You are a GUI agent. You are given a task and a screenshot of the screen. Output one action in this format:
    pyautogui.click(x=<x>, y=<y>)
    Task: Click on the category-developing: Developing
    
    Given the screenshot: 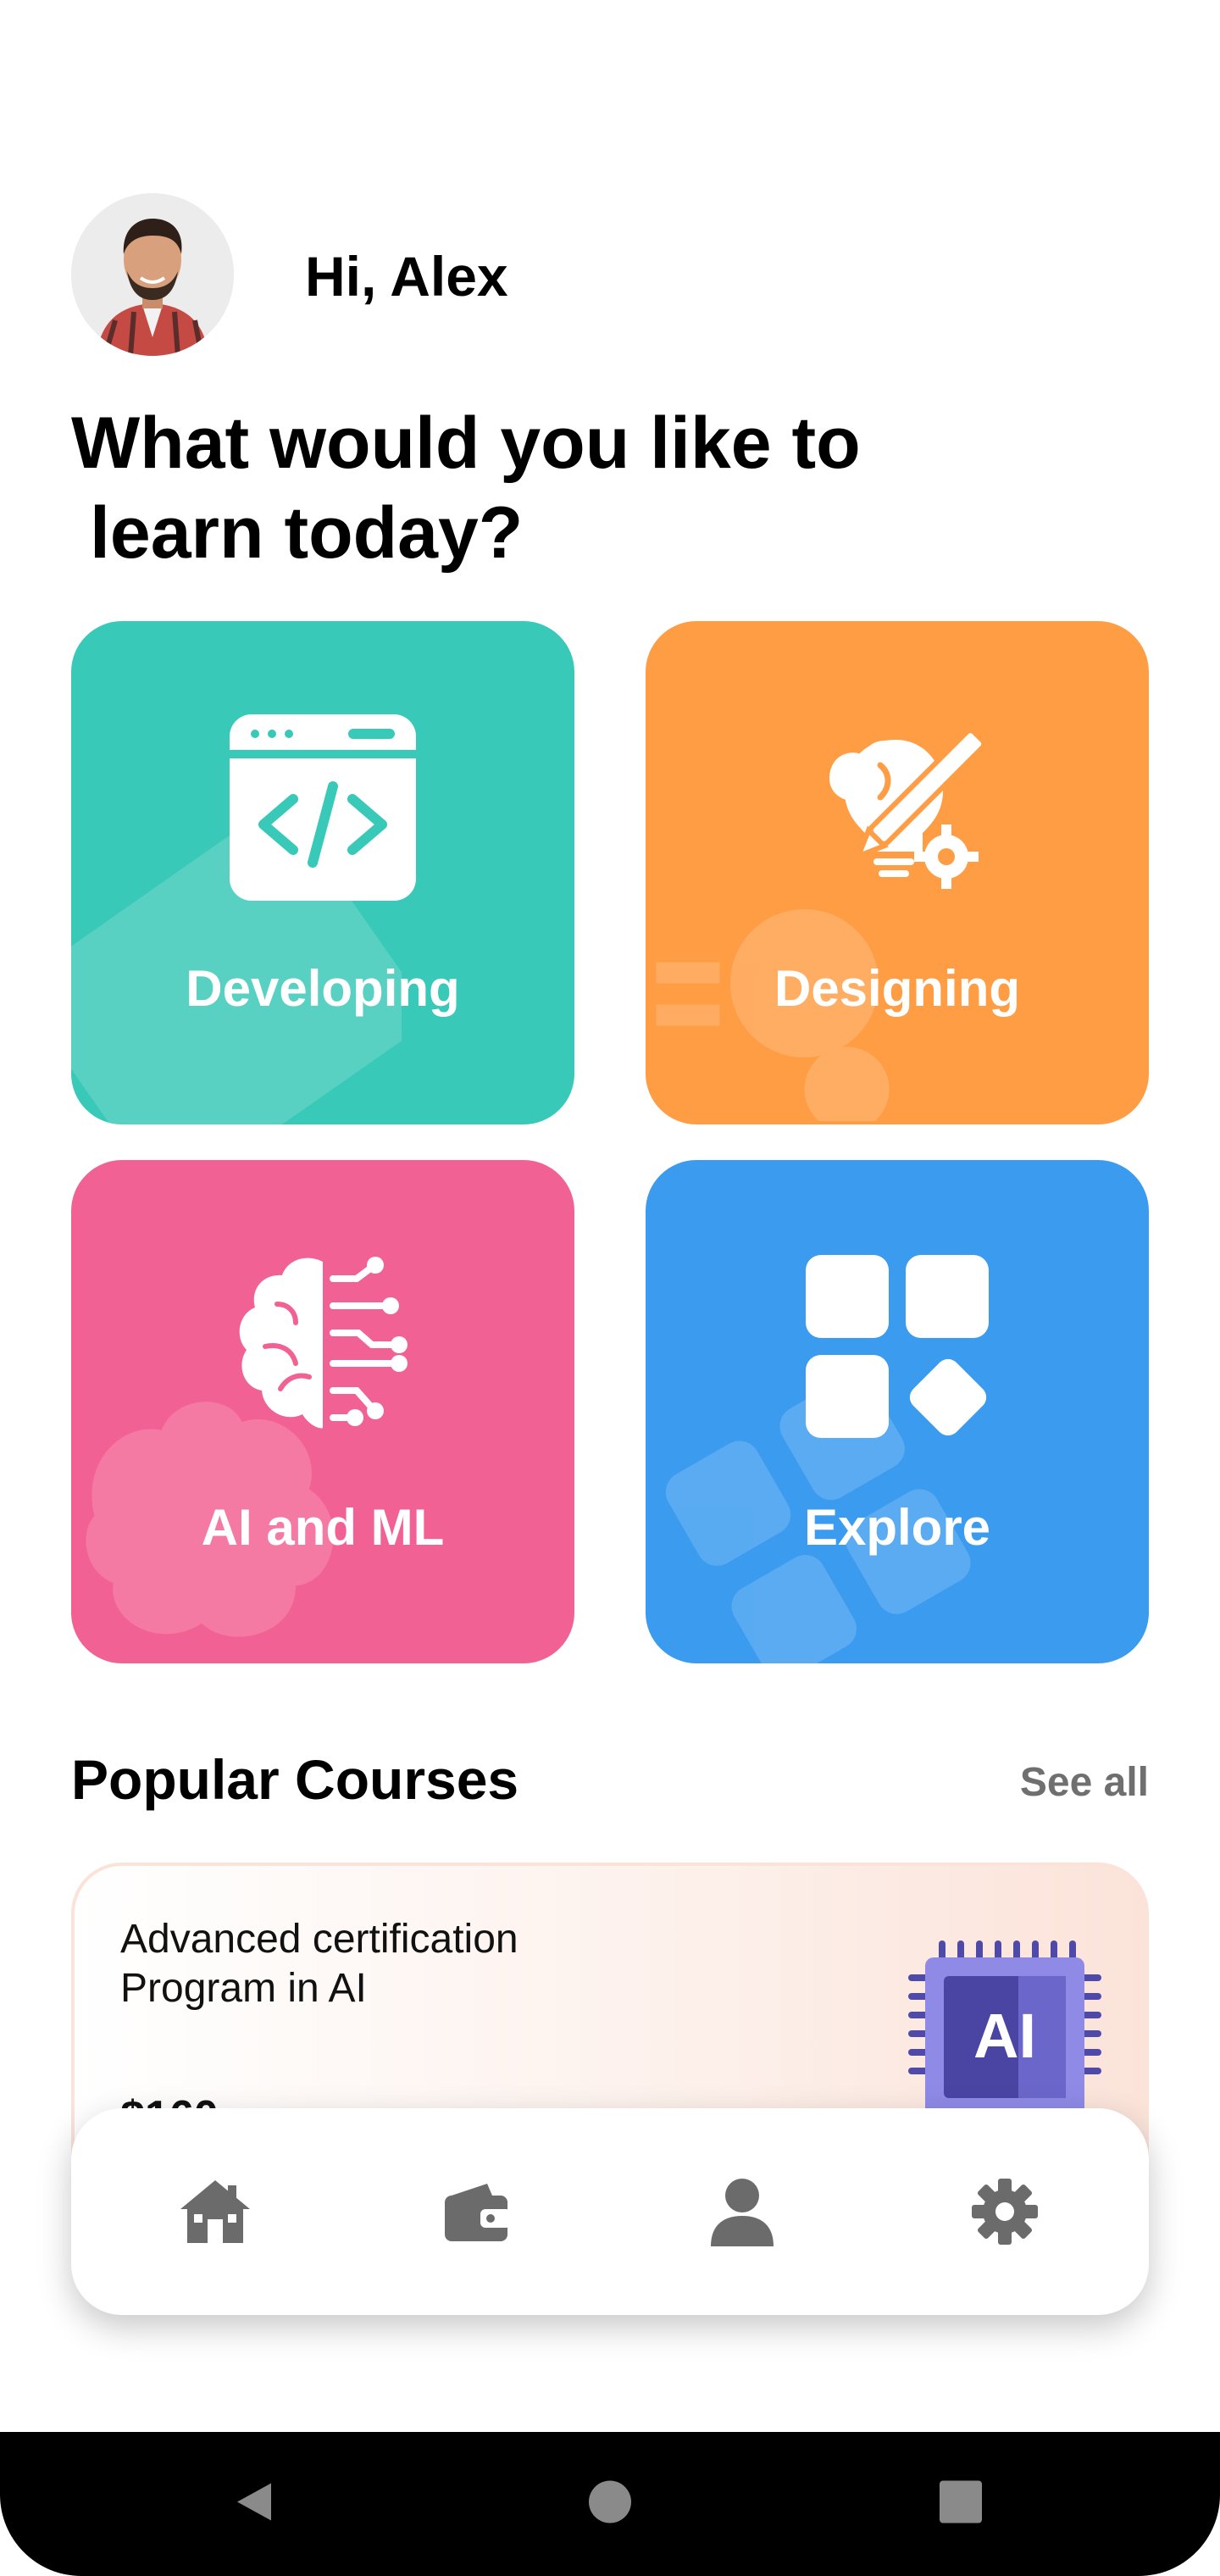 What is the action you would take?
    pyautogui.click(x=322, y=872)
    